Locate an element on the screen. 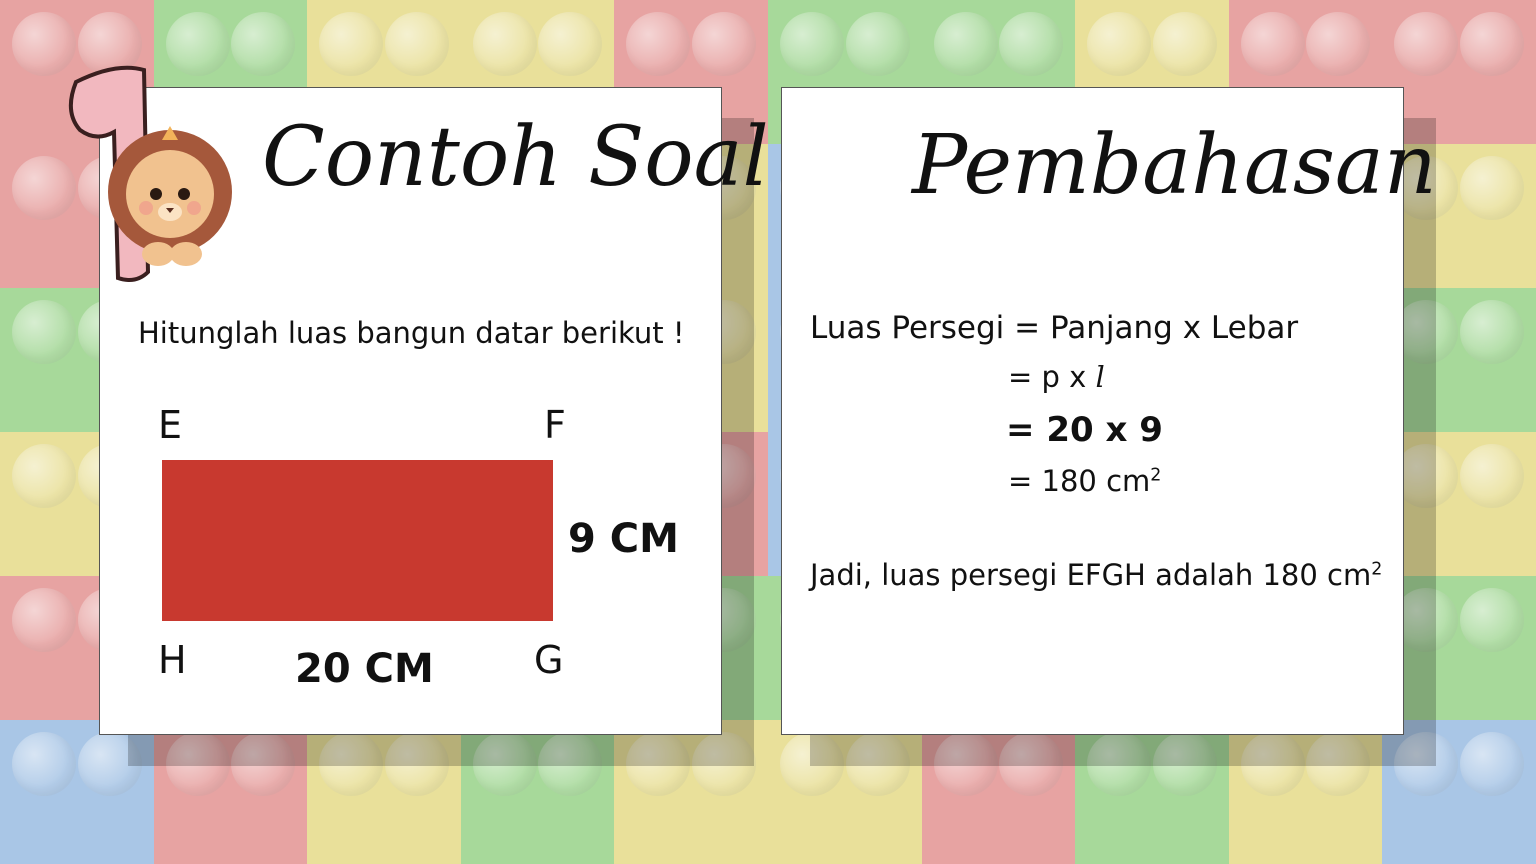 The width and height of the screenshot is (1536, 864). conclusion-text: Jadi, luas persegi EFGH adalah 180 cm2 is located at coordinates (1096, 575).